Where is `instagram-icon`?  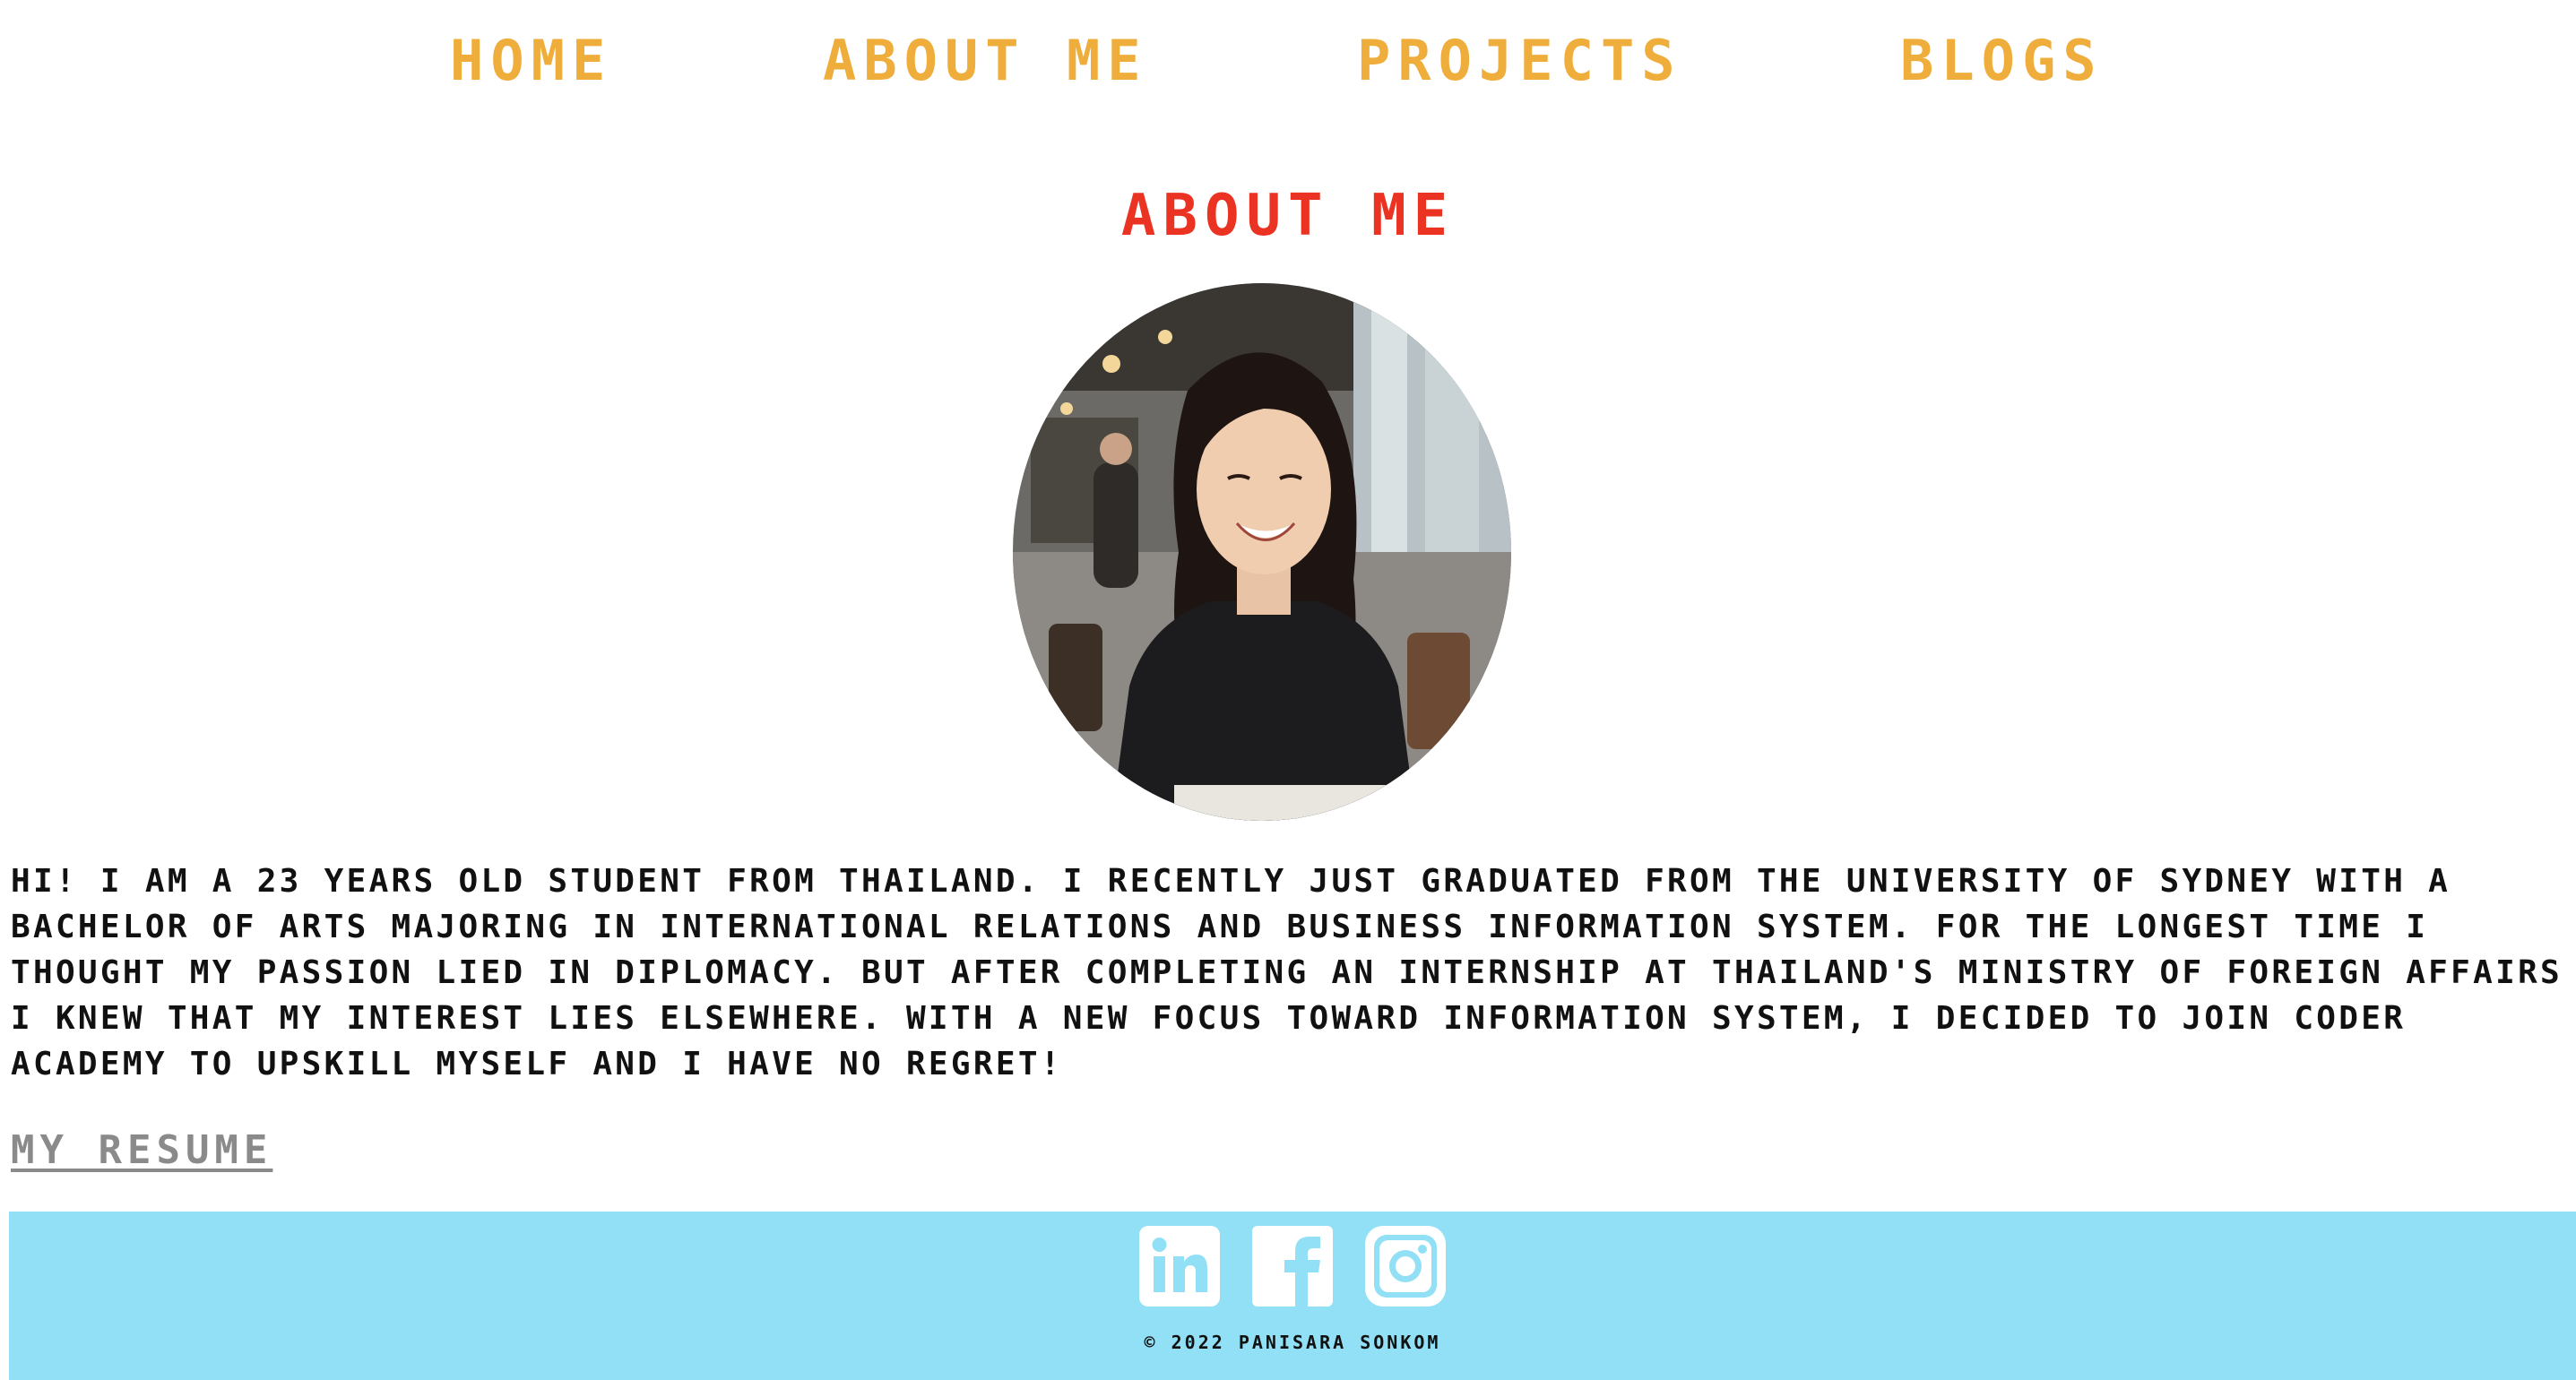
instagram-icon is located at coordinates (1405, 1266).